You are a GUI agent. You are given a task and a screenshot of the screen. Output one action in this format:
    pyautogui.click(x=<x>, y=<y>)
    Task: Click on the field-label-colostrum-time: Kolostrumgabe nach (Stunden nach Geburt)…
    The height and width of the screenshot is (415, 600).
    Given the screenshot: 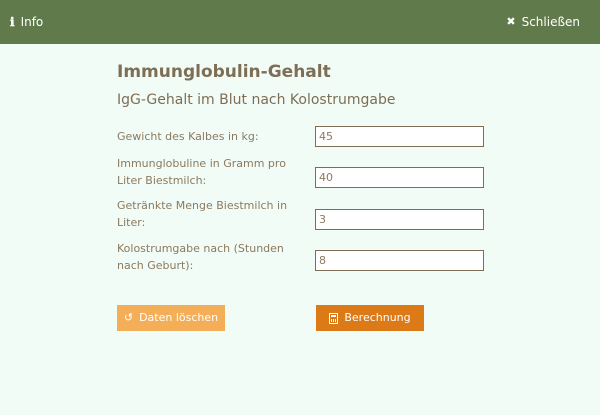 What is the action you would take?
    pyautogui.click(x=200, y=257)
    